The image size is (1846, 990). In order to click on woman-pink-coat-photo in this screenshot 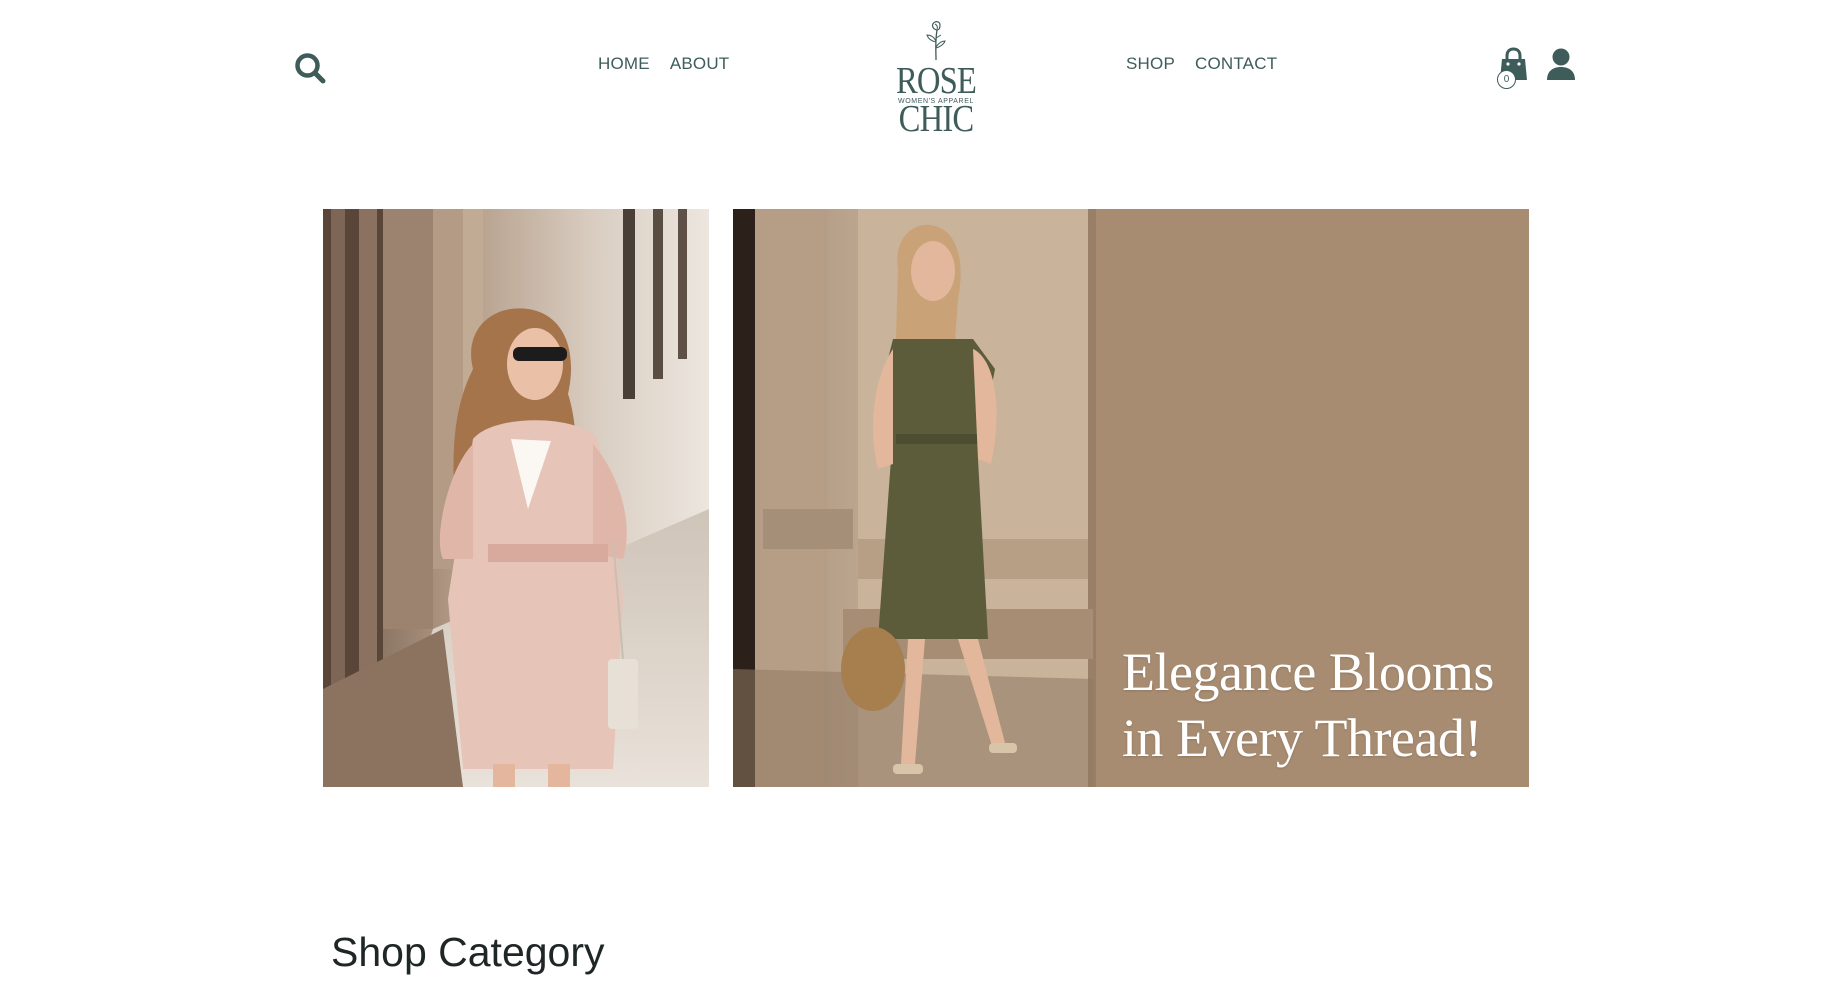, I will do `click(516, 498)`.